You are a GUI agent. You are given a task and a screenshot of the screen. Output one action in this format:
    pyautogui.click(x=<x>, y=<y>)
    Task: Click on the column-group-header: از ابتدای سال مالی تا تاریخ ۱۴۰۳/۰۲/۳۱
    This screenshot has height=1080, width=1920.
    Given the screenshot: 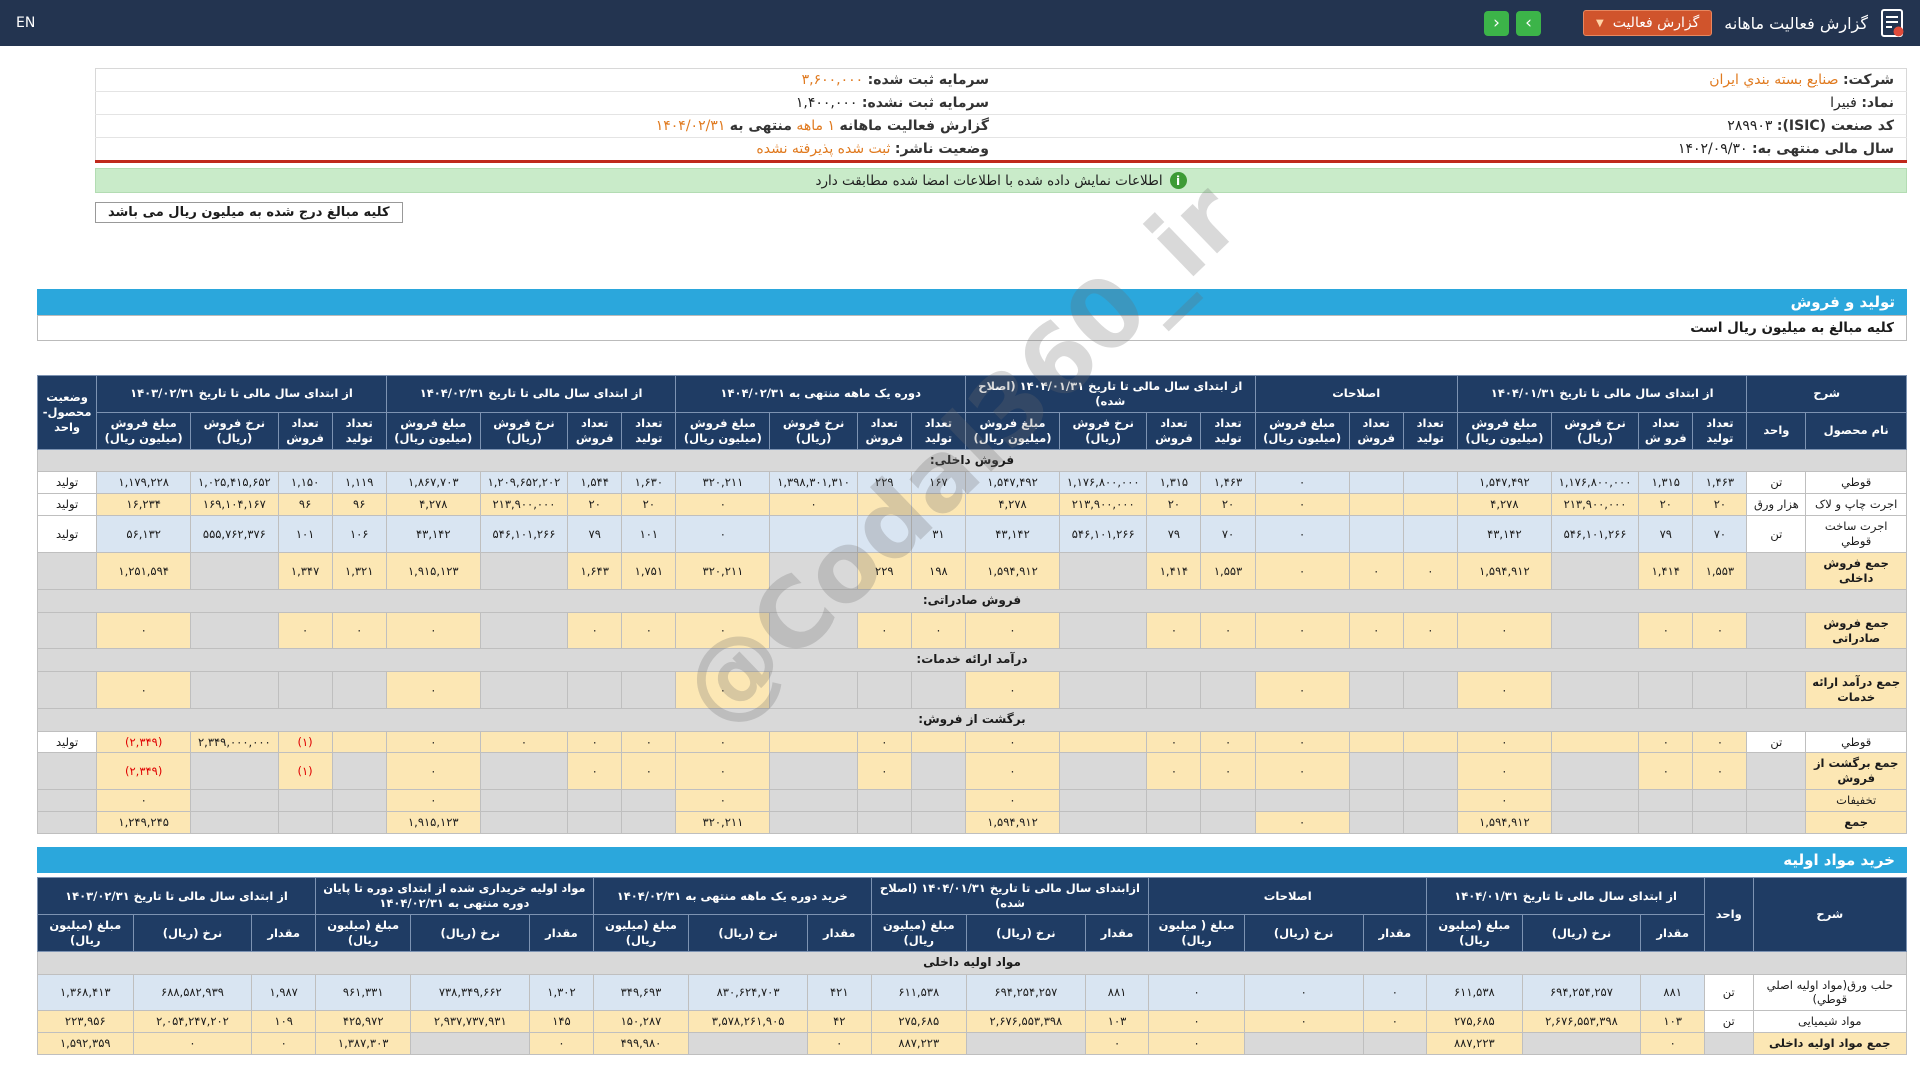 What is the action you would take?
    pyautogui.click(x=176, y=896)
    